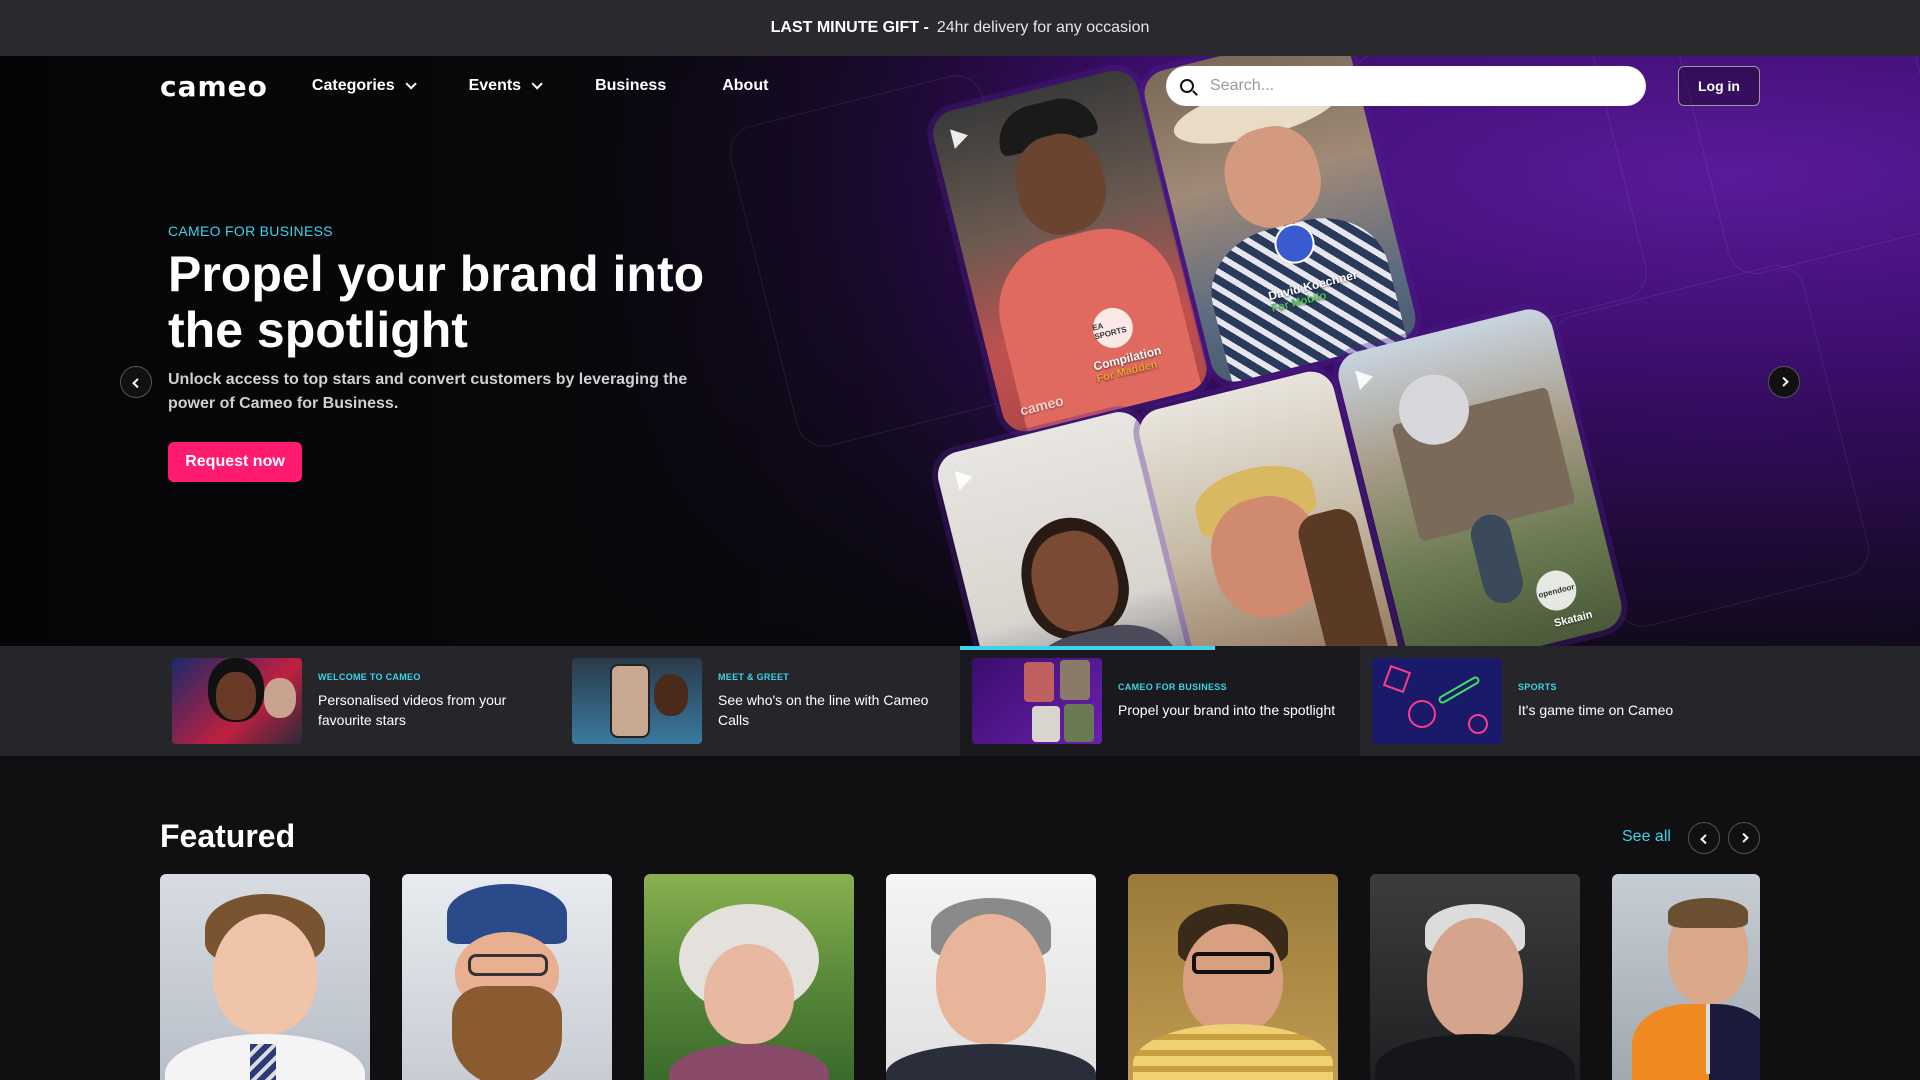  Describe the element at coordinates (353, 85) in the screenshot. I see `nav-label: Categories` at that location.